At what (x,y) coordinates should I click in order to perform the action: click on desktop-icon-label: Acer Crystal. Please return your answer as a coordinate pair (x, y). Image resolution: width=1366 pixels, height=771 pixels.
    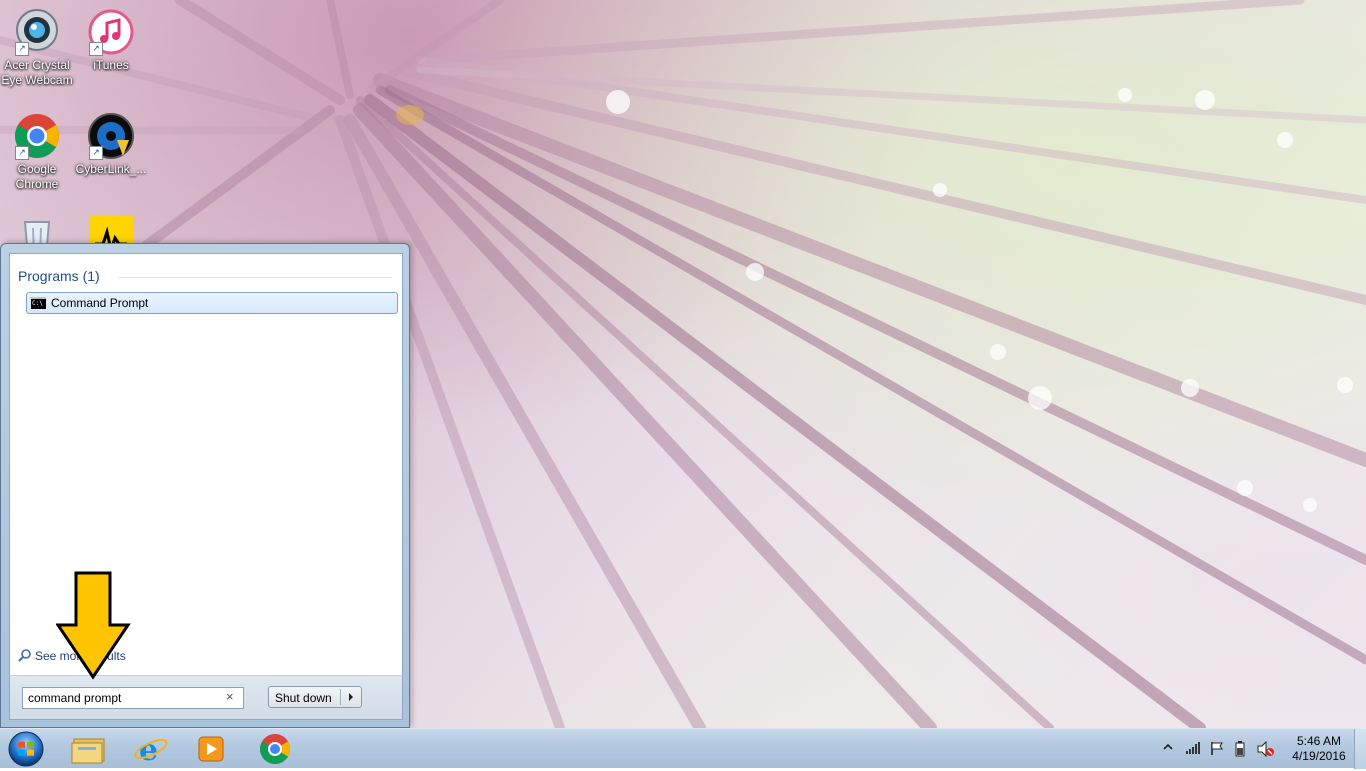
    Looking at the image, I should click on (37, 65).